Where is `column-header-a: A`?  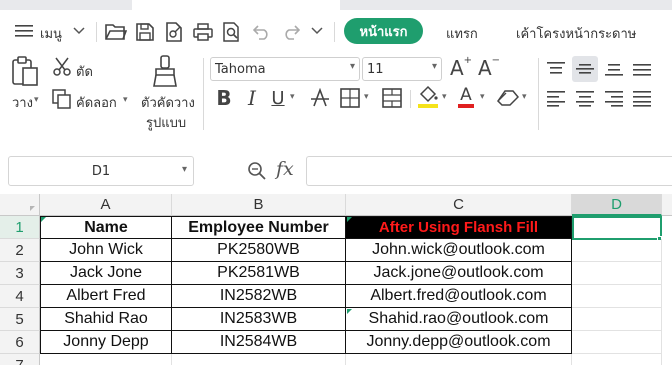
column-header-a: A is located at coordinates (106, 205).